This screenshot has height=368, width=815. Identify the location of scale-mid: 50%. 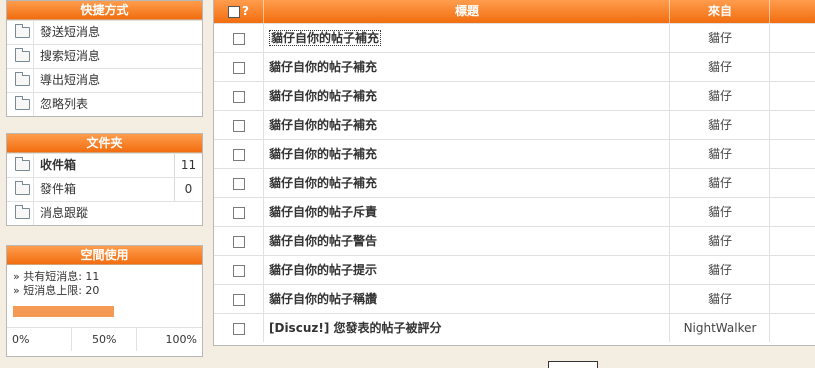
(104, 339).